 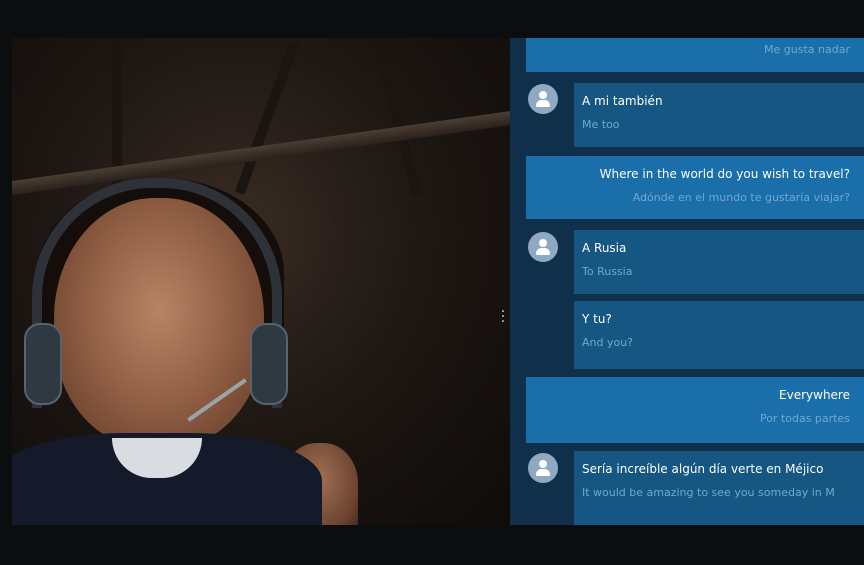 I want to click on message-received-3: Y tu? And you?, so click(x=719, y=335).